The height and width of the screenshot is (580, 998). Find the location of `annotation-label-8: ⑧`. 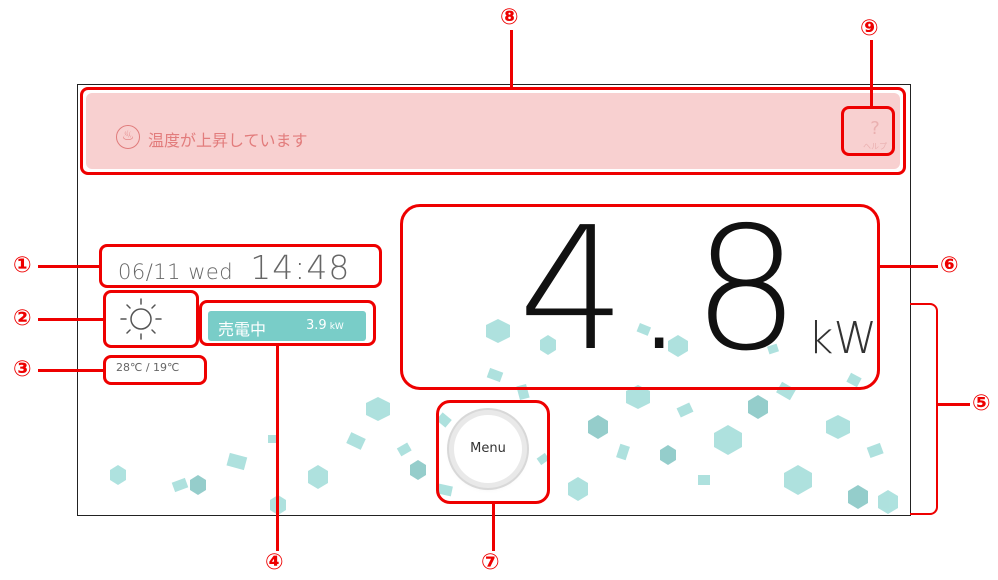

annotation-label-8: ⑧ is located at coordinates (509, 17).